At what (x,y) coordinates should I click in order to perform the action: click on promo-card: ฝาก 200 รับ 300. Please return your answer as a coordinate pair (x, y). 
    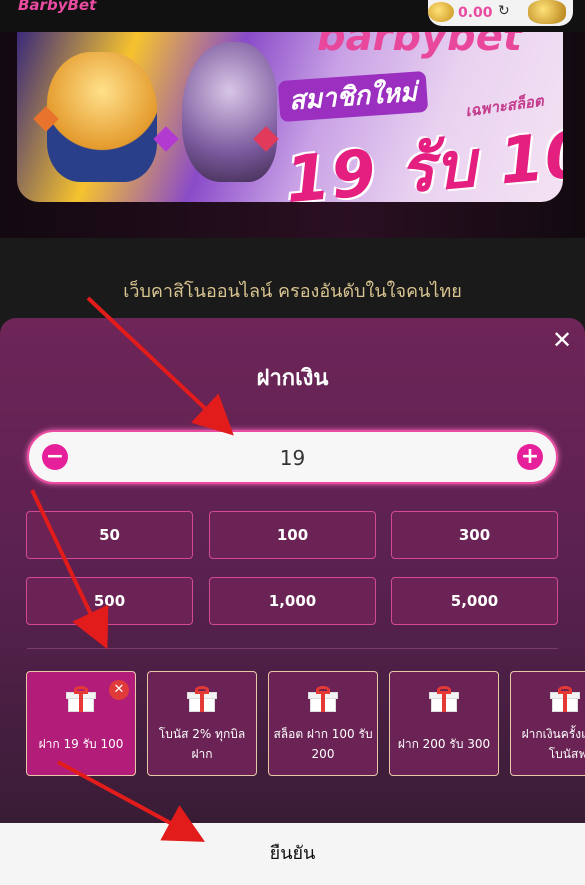
    Looking at the image, I should click on (444, 723).